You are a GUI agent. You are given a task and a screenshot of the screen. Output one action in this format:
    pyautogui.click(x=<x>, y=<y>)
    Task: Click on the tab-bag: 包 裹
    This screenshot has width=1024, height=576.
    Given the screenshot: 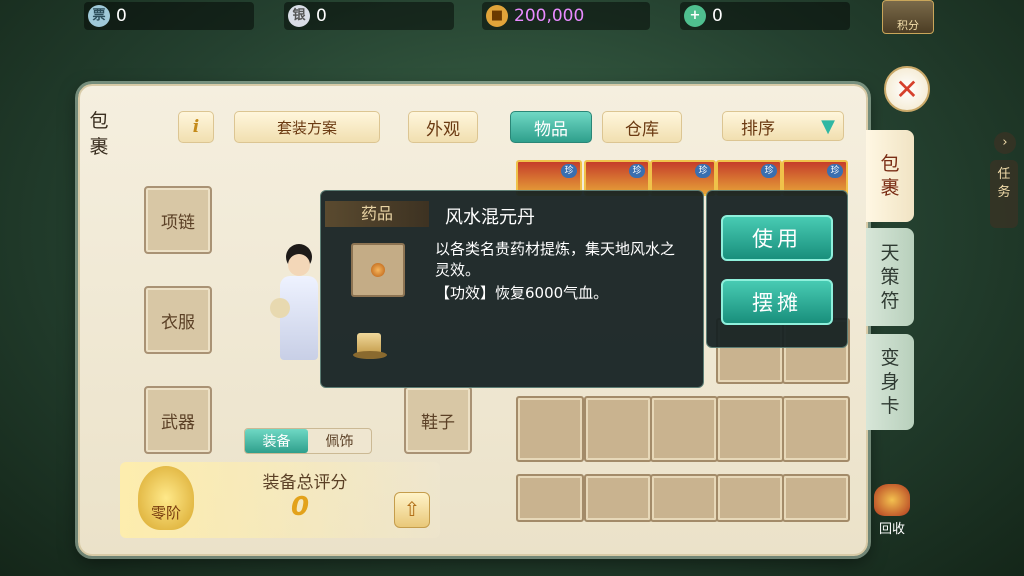 What is the action you would take?
    pyautogui.click(x=890, y=176)
    